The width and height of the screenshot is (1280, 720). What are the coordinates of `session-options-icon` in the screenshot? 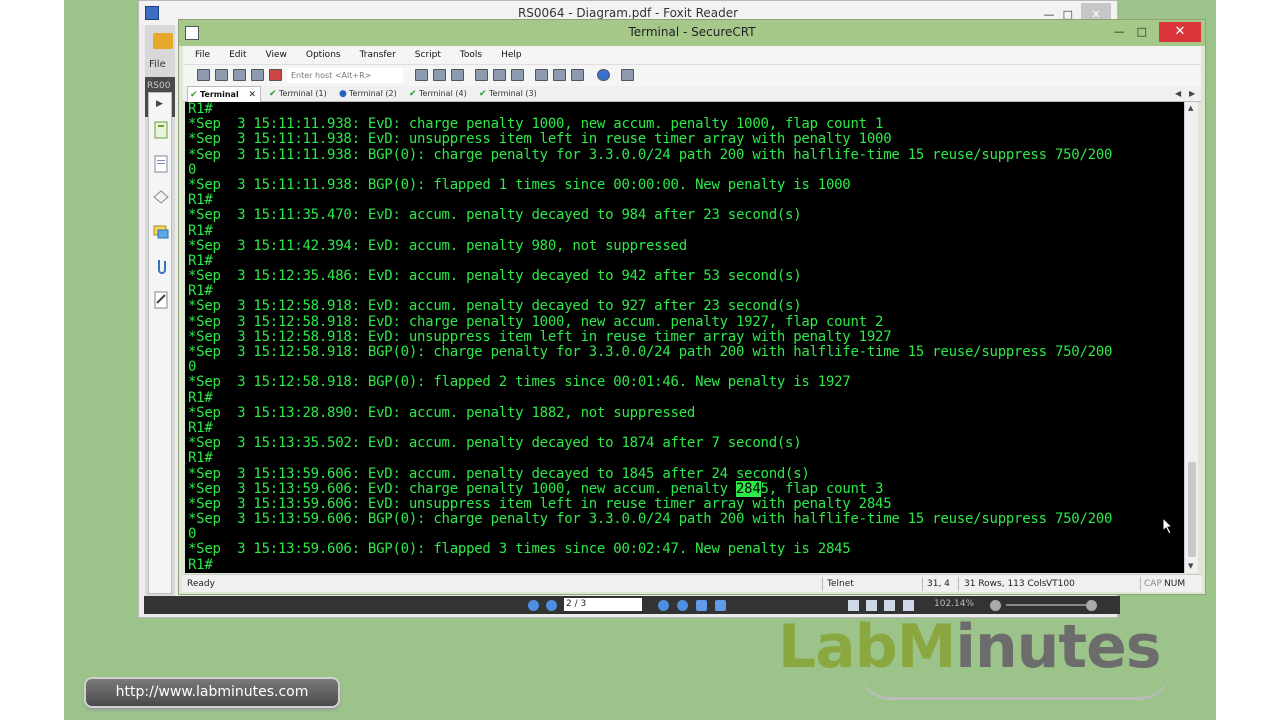 It's located at (481, 75).